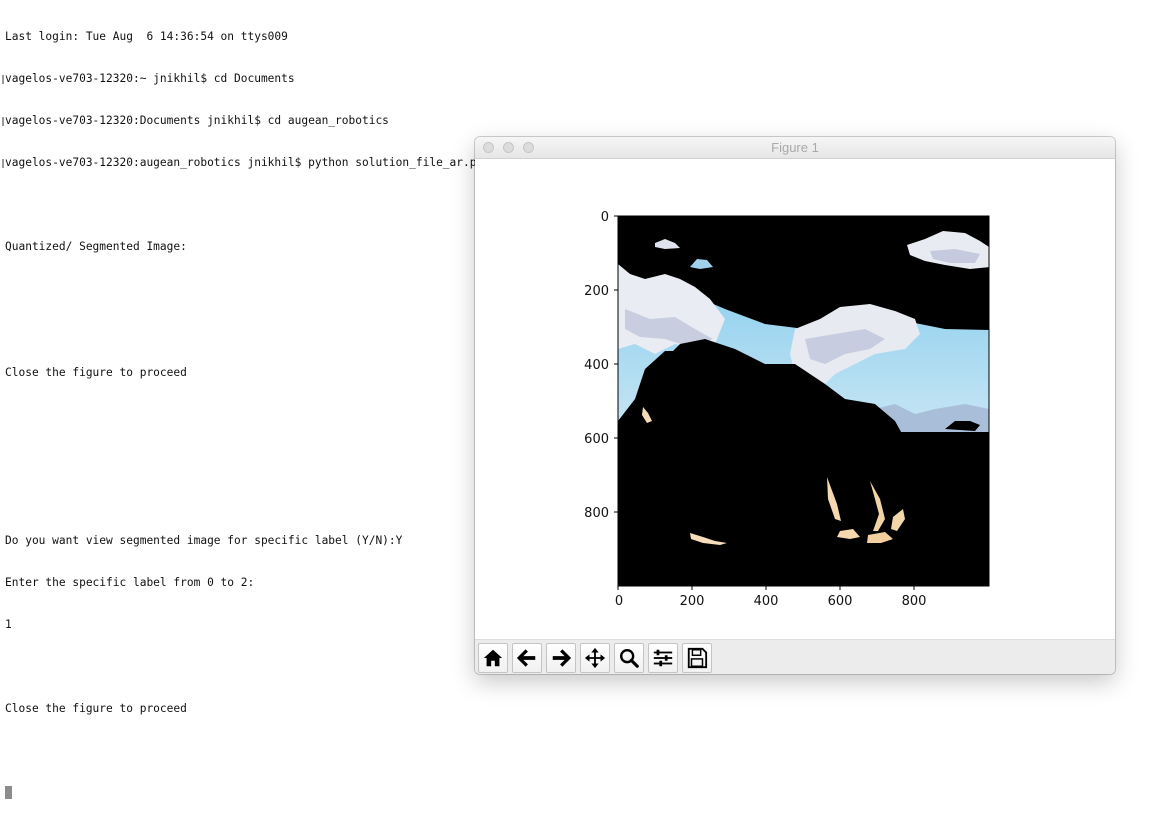 The image size is (1161, 814). Describe the element at coordinates (596, 365) in the screenshot. I see `y-tick-label: 400` at that location.